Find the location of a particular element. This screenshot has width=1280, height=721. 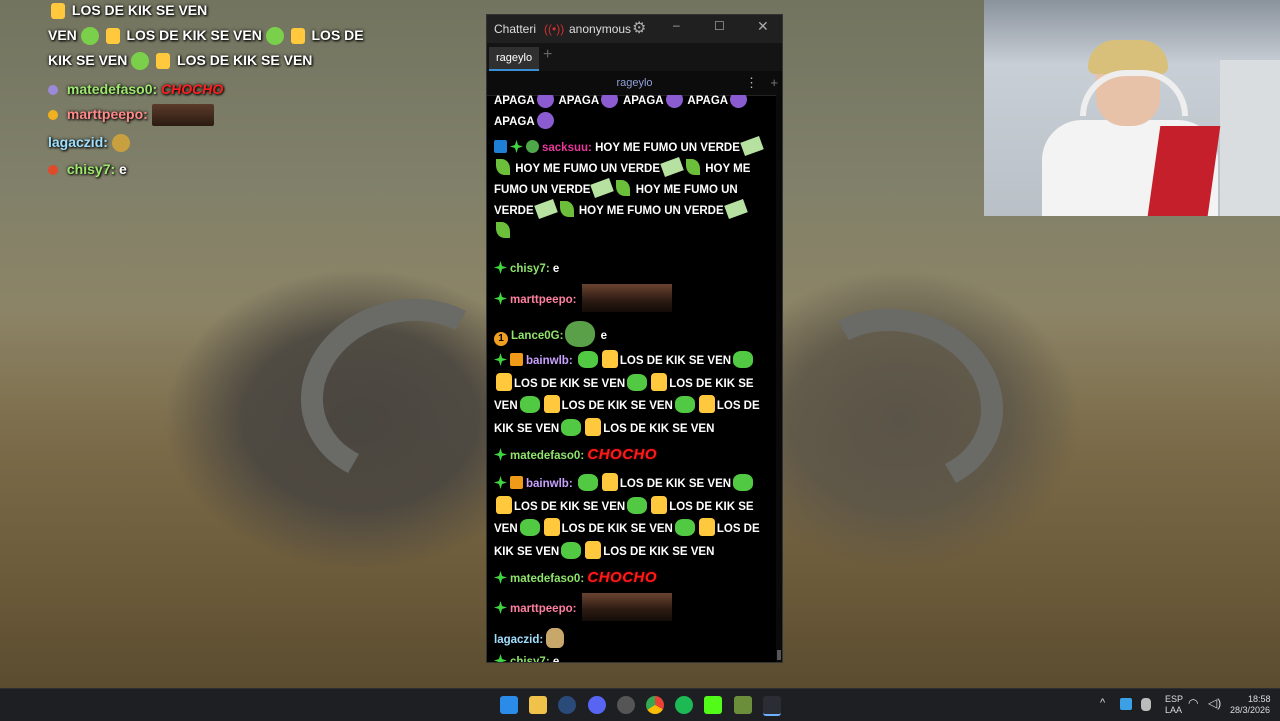

tray-chevron-icon: ^ is located at coordinates (1102, 703).